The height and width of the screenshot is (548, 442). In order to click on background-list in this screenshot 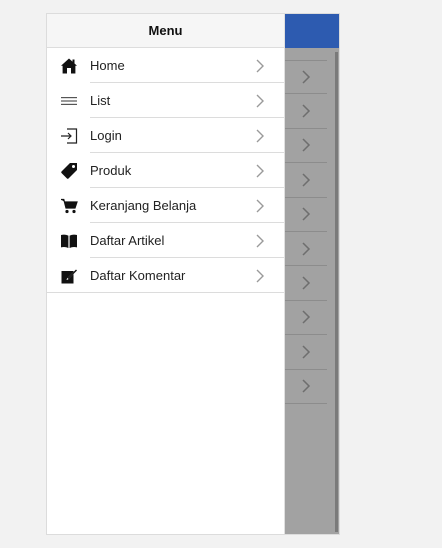, I will do `click(306, 232)`.